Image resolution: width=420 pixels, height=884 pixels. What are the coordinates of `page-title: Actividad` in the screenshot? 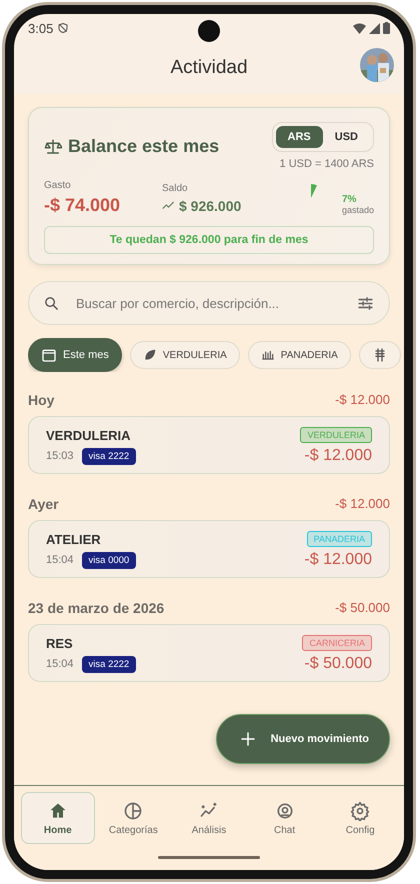 It's located at (209, 68).